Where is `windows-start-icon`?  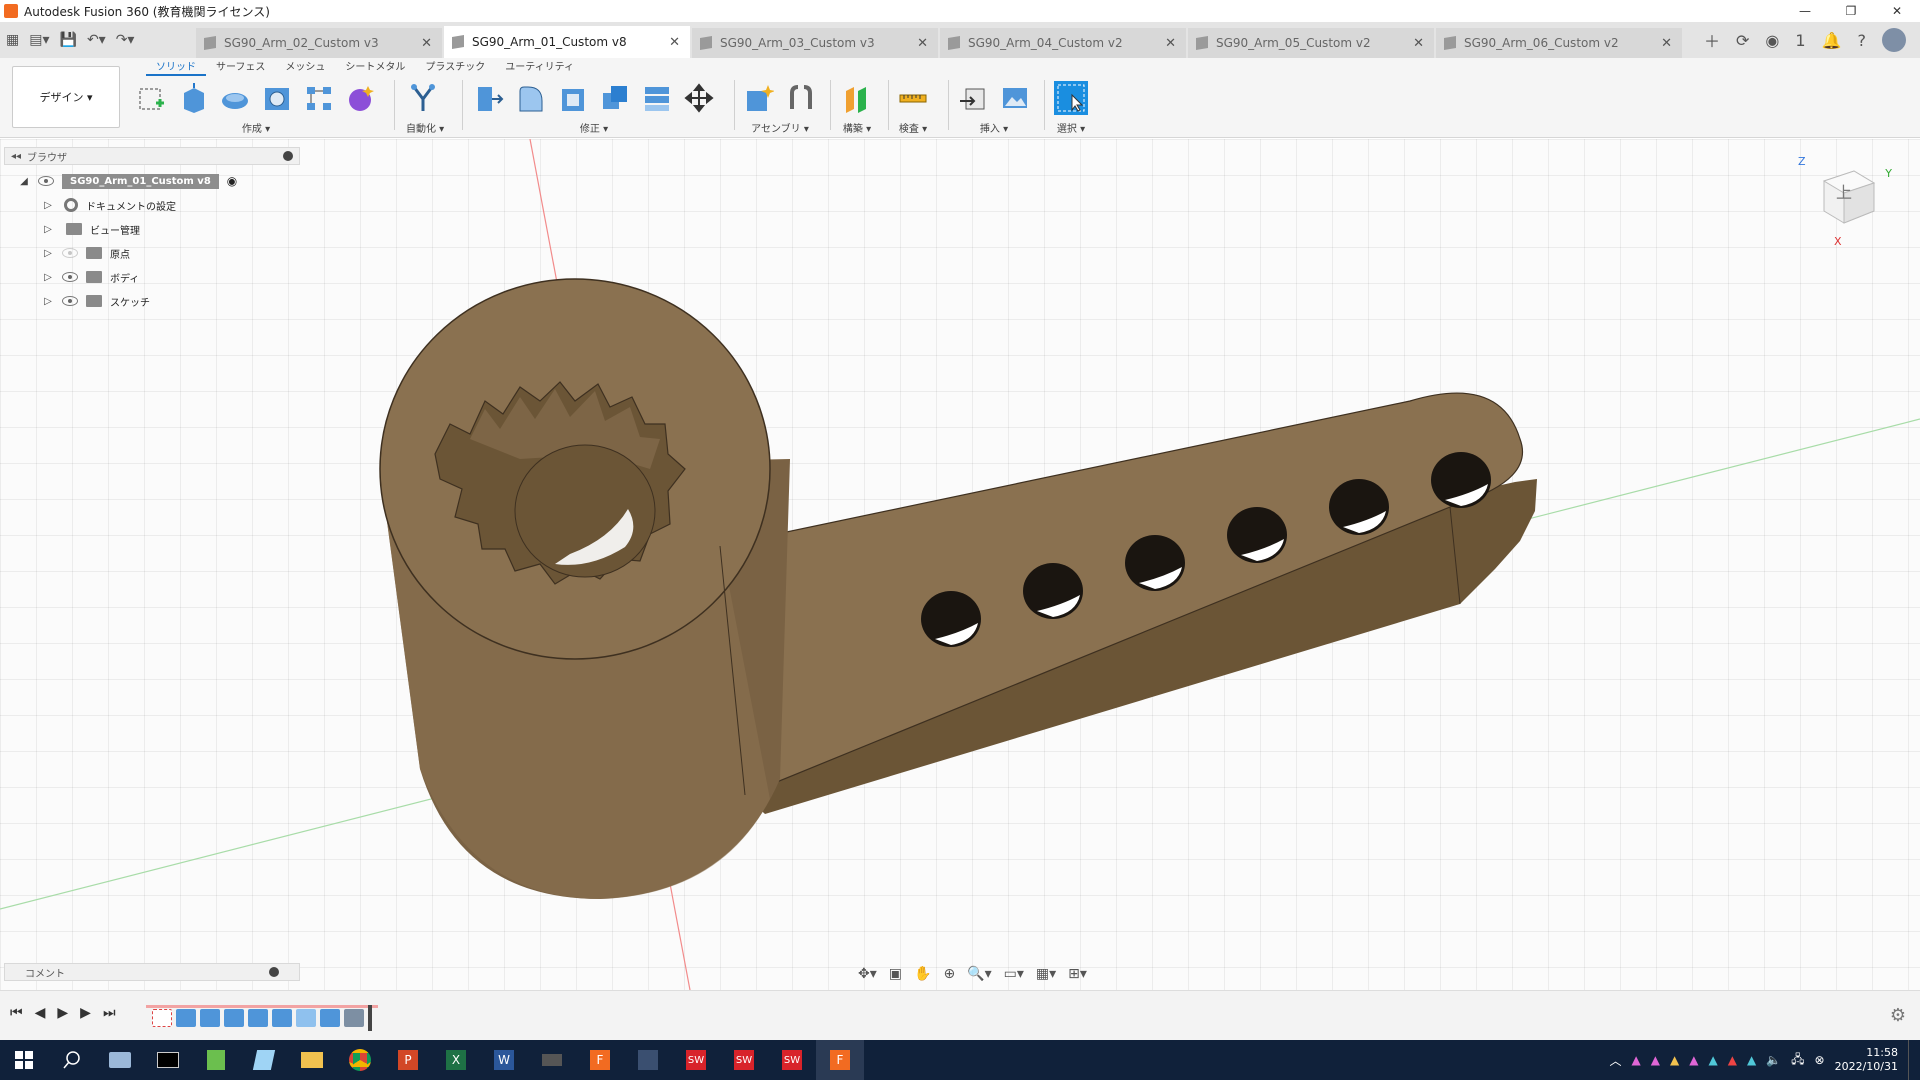 windows-start-icon is located at coordinates (24, 1060).